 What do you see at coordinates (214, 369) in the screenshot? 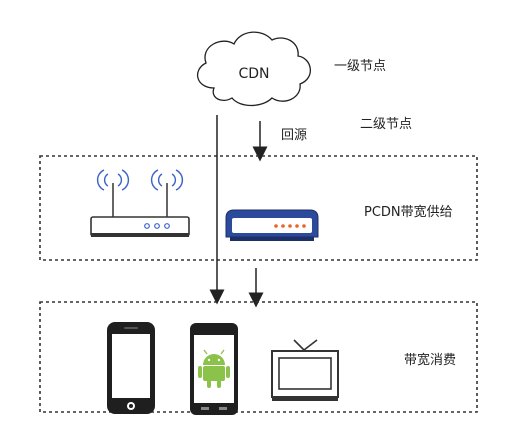
I see `android-phone-icon` at bounding box center [214, 369].